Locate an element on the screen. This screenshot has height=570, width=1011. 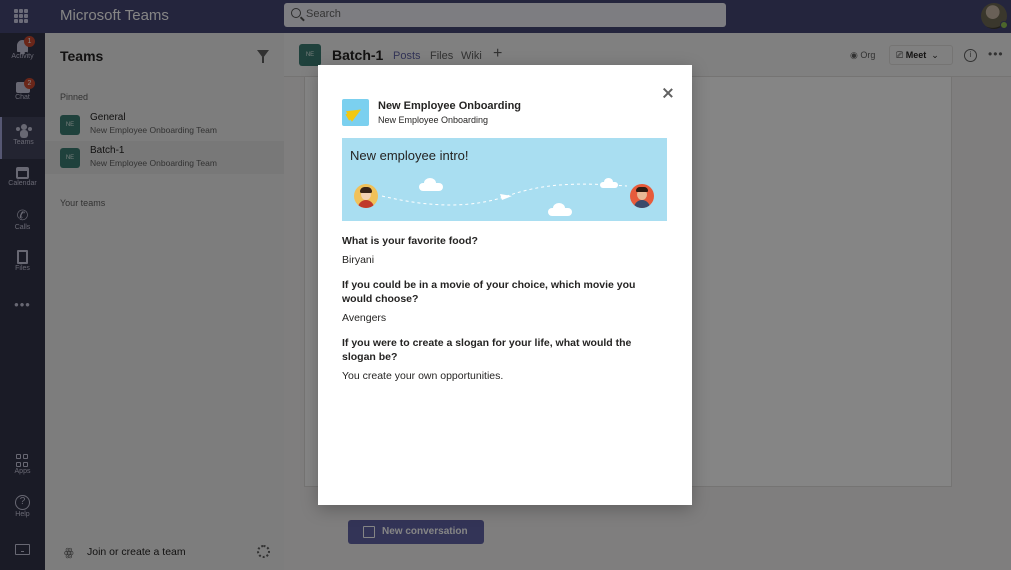
dialog-subtitle: New Employee Onboarding is located at coordinates (433, 120).